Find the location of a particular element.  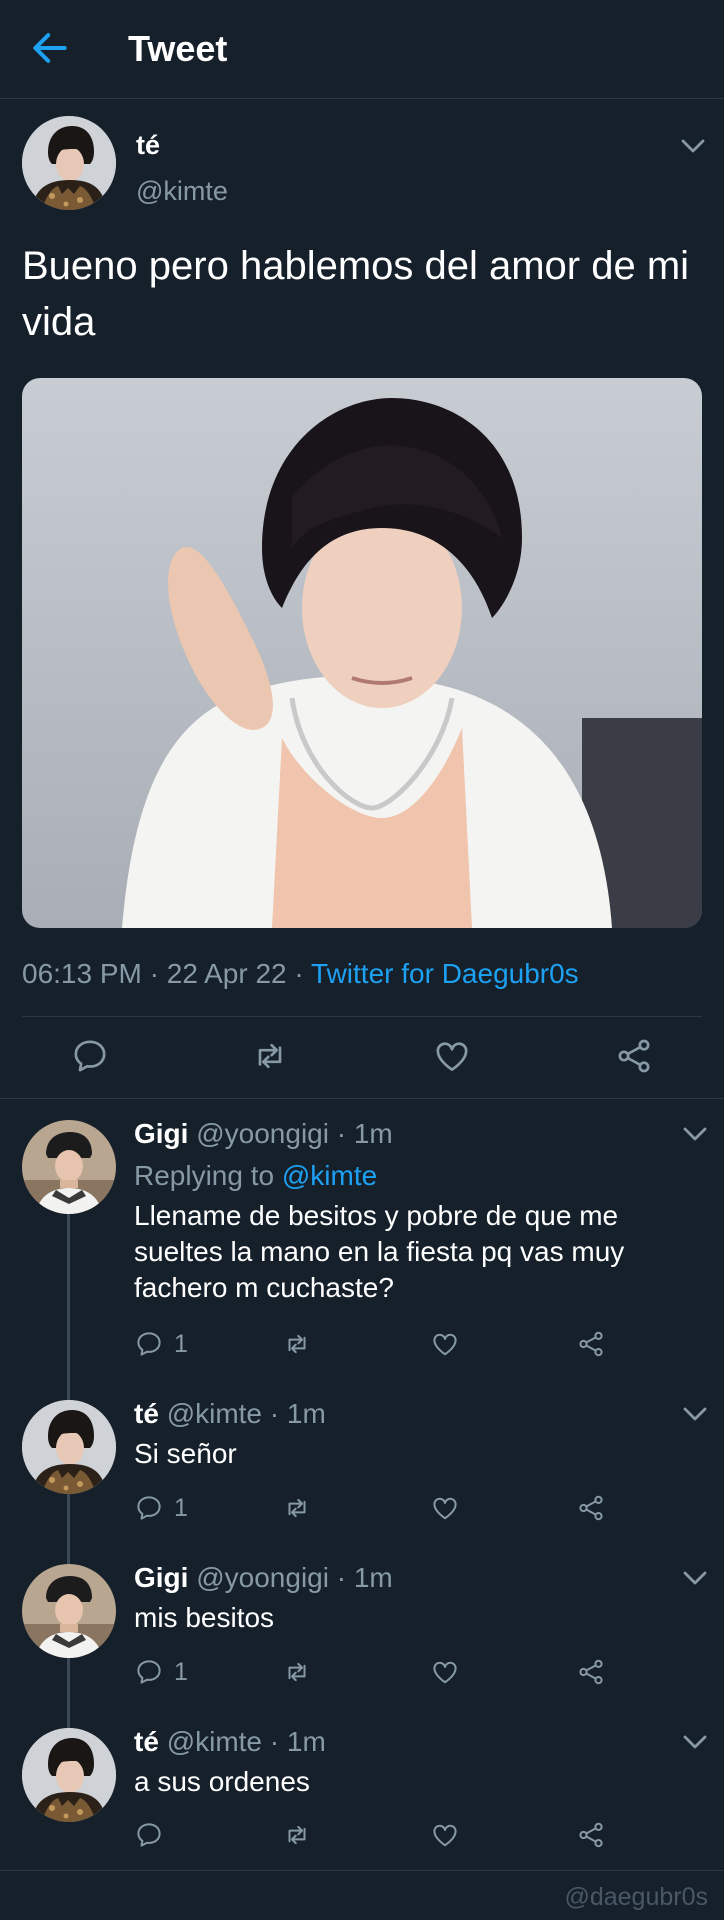

top-bar: Tweet is located at coordinates (362, 49).